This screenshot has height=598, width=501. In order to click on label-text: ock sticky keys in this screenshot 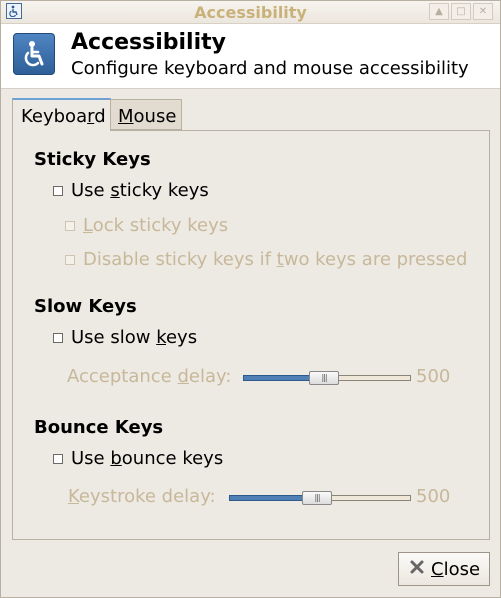, I will do `click(160, 225)`.